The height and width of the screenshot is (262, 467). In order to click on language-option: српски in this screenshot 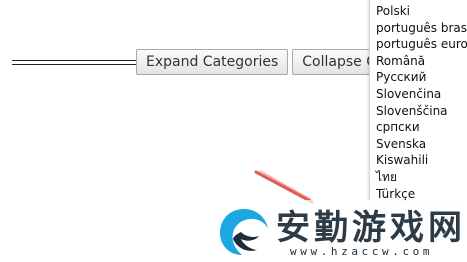, I will do `click(421, 127)`.